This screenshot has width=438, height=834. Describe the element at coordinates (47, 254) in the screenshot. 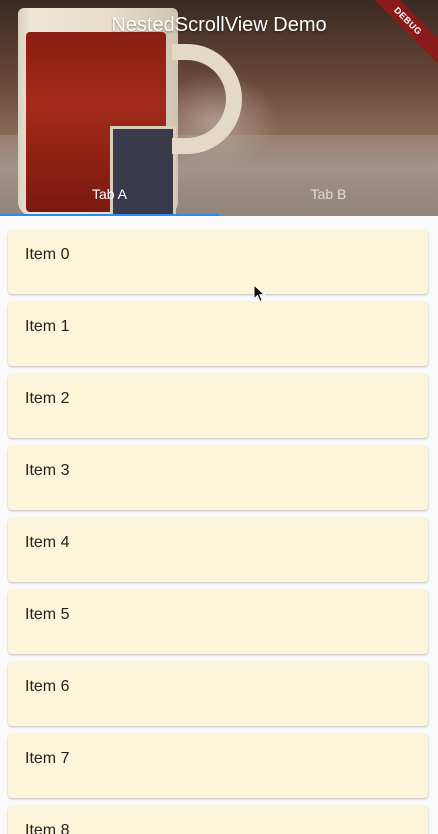

I see `list-item-label: Item 0` at that location.